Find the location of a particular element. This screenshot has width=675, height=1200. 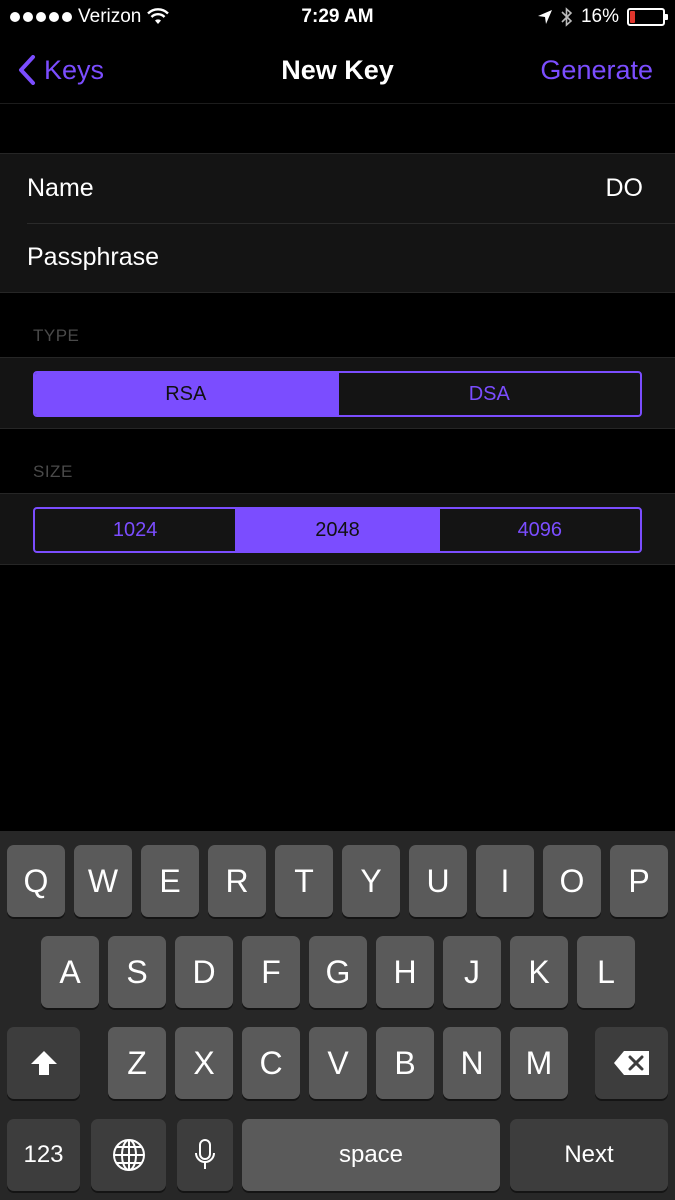

shift-key is located at coordinates (43, 1063).